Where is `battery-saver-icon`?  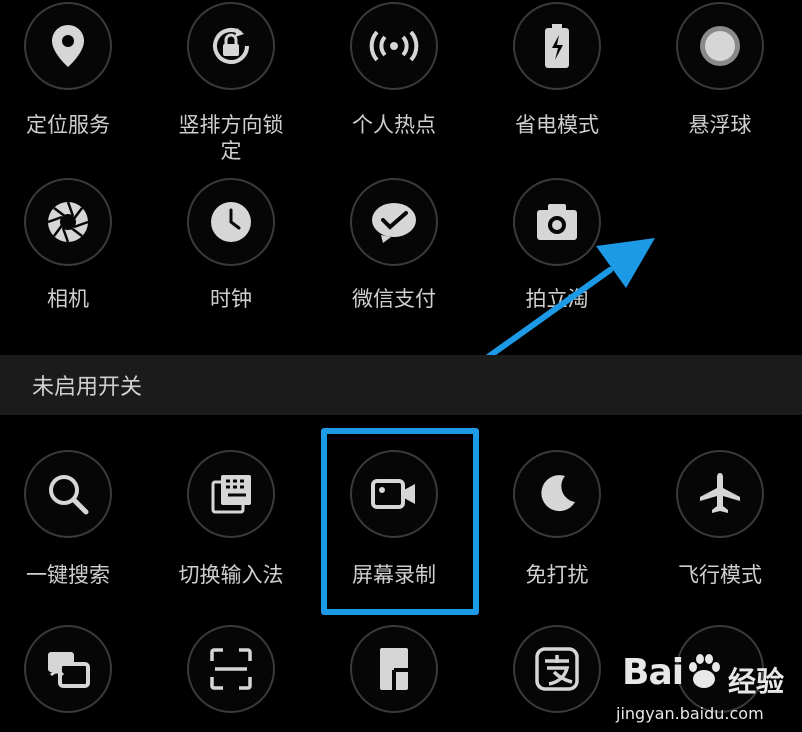 battery-saver-icon is located at coordinates (557, 46).